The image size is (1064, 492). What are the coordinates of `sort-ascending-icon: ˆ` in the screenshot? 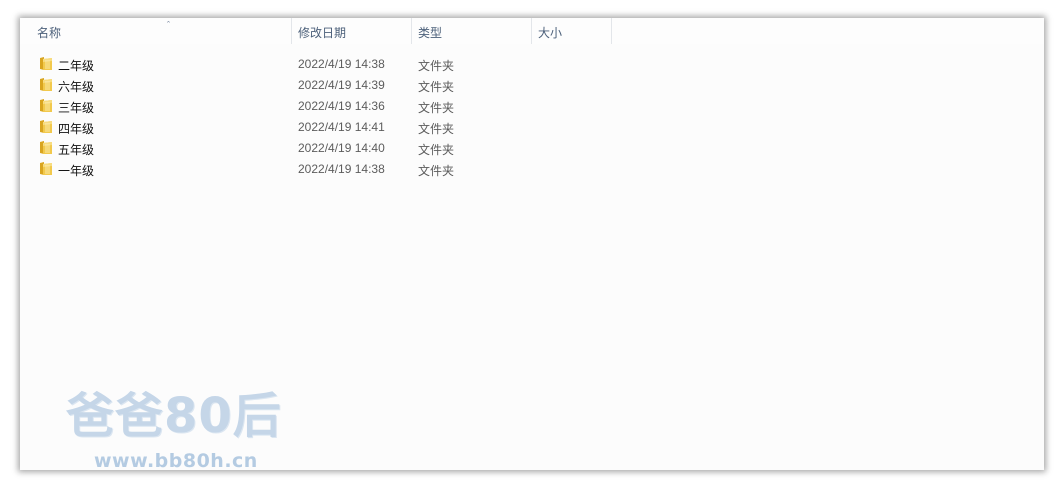 It's located at (168, 25).